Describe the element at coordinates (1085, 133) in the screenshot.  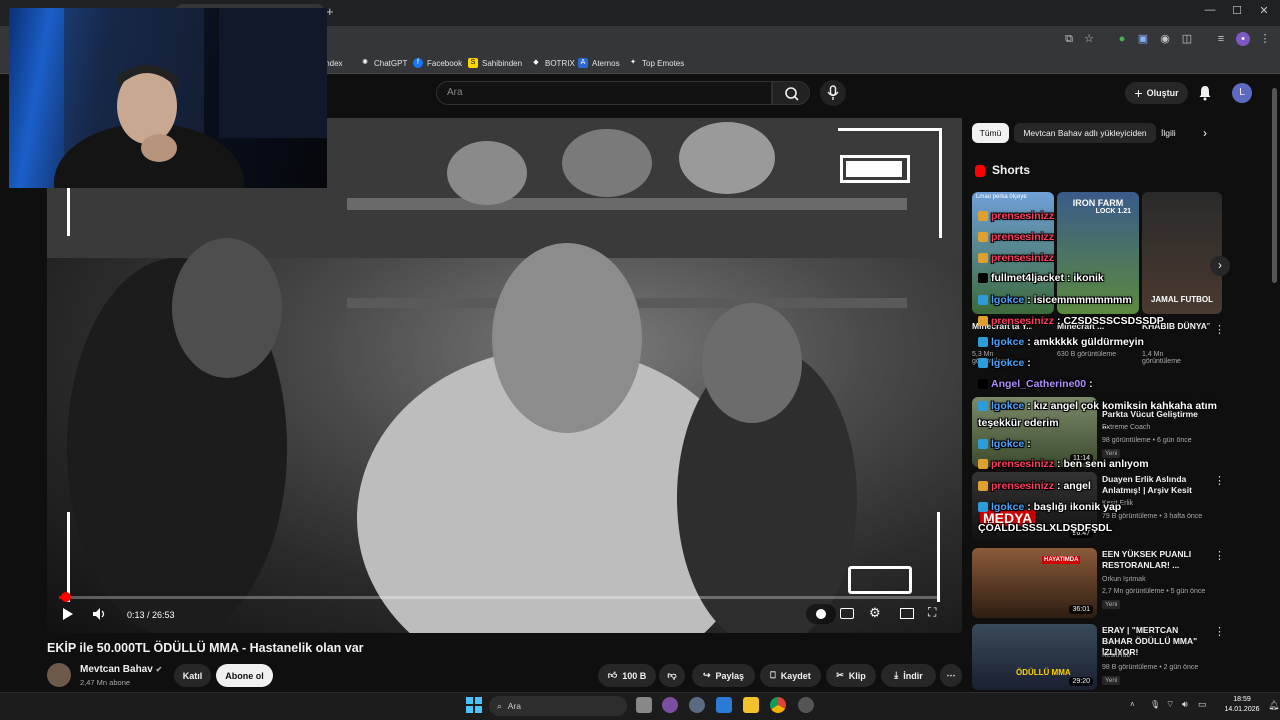
I see `chip-from-uploader: Mevtcan Bahav adlı yükleyiciden` at that location.